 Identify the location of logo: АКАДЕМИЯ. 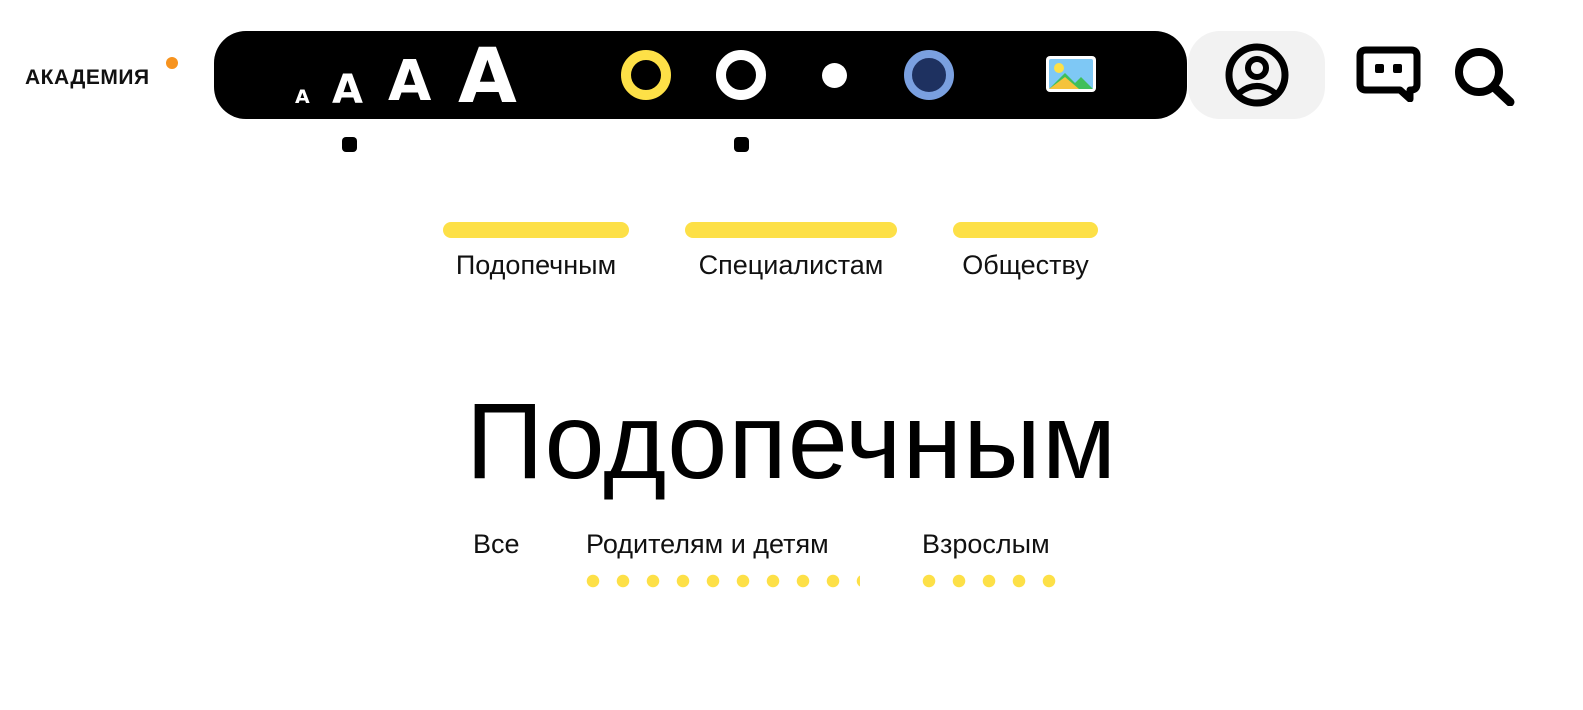
(87, 78).